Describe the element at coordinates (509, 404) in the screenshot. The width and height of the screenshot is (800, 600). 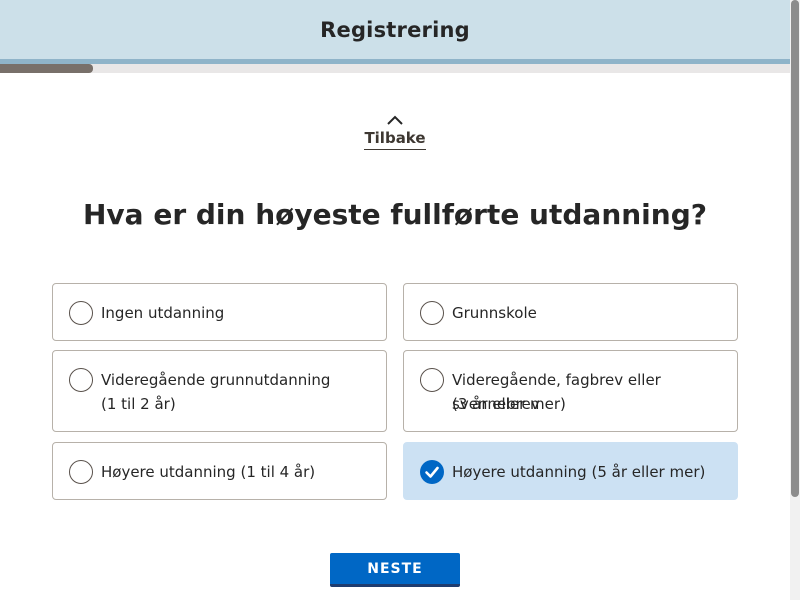
I see `option-sublabel: (3 år eller mer)` at that location.